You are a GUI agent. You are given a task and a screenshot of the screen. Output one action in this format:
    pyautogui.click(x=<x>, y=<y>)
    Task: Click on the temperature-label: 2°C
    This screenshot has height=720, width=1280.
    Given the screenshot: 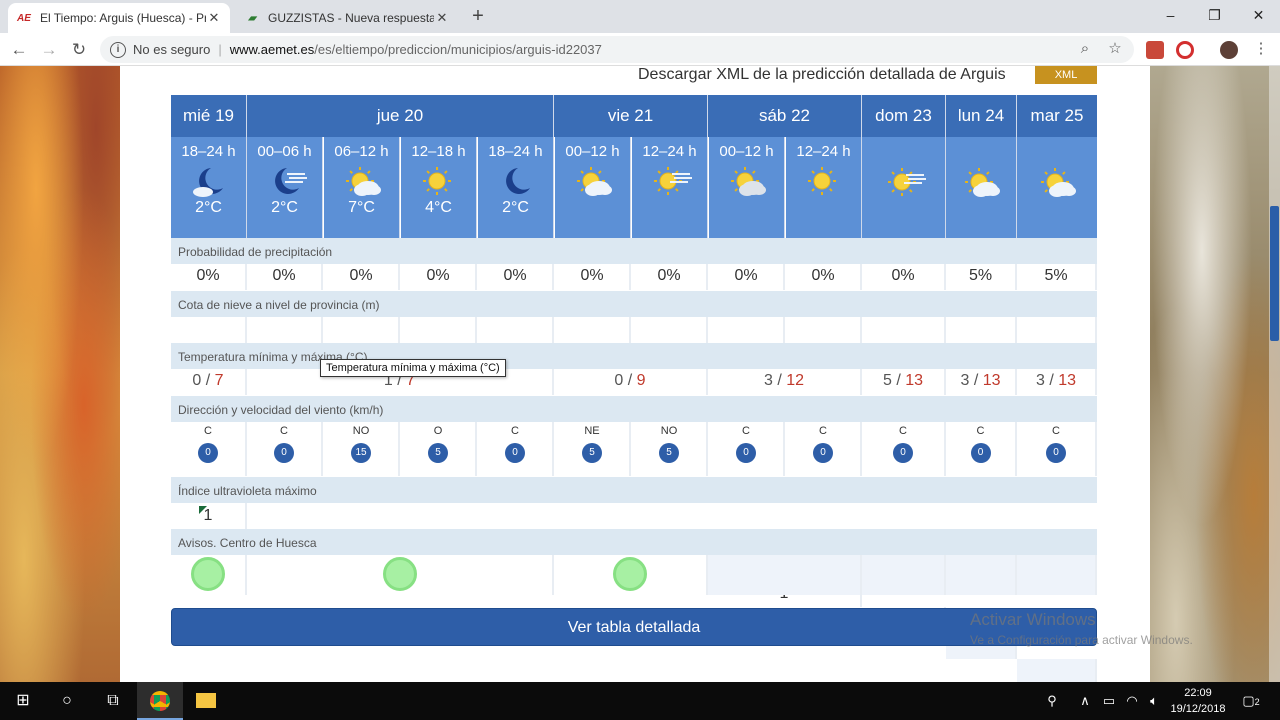 What is the action you would take?
    pyautogui.click(x=515, y=207)
    